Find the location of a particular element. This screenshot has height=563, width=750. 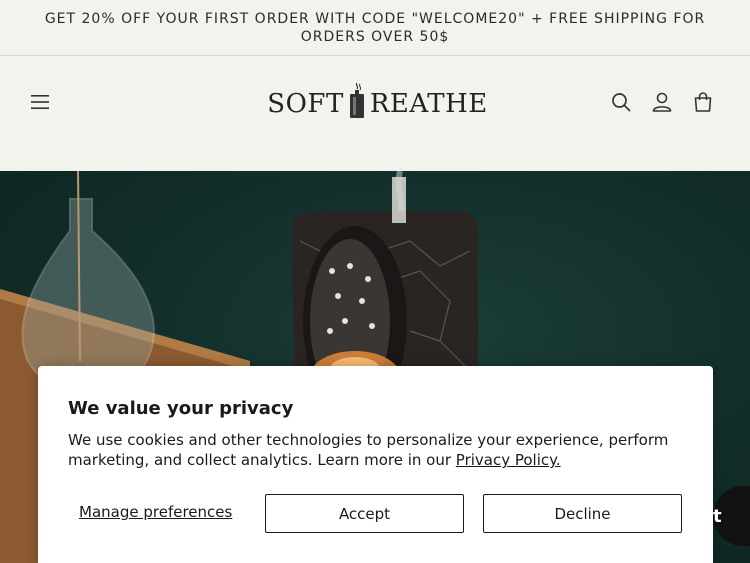

cart-icon is located at coordinates (703, 102).